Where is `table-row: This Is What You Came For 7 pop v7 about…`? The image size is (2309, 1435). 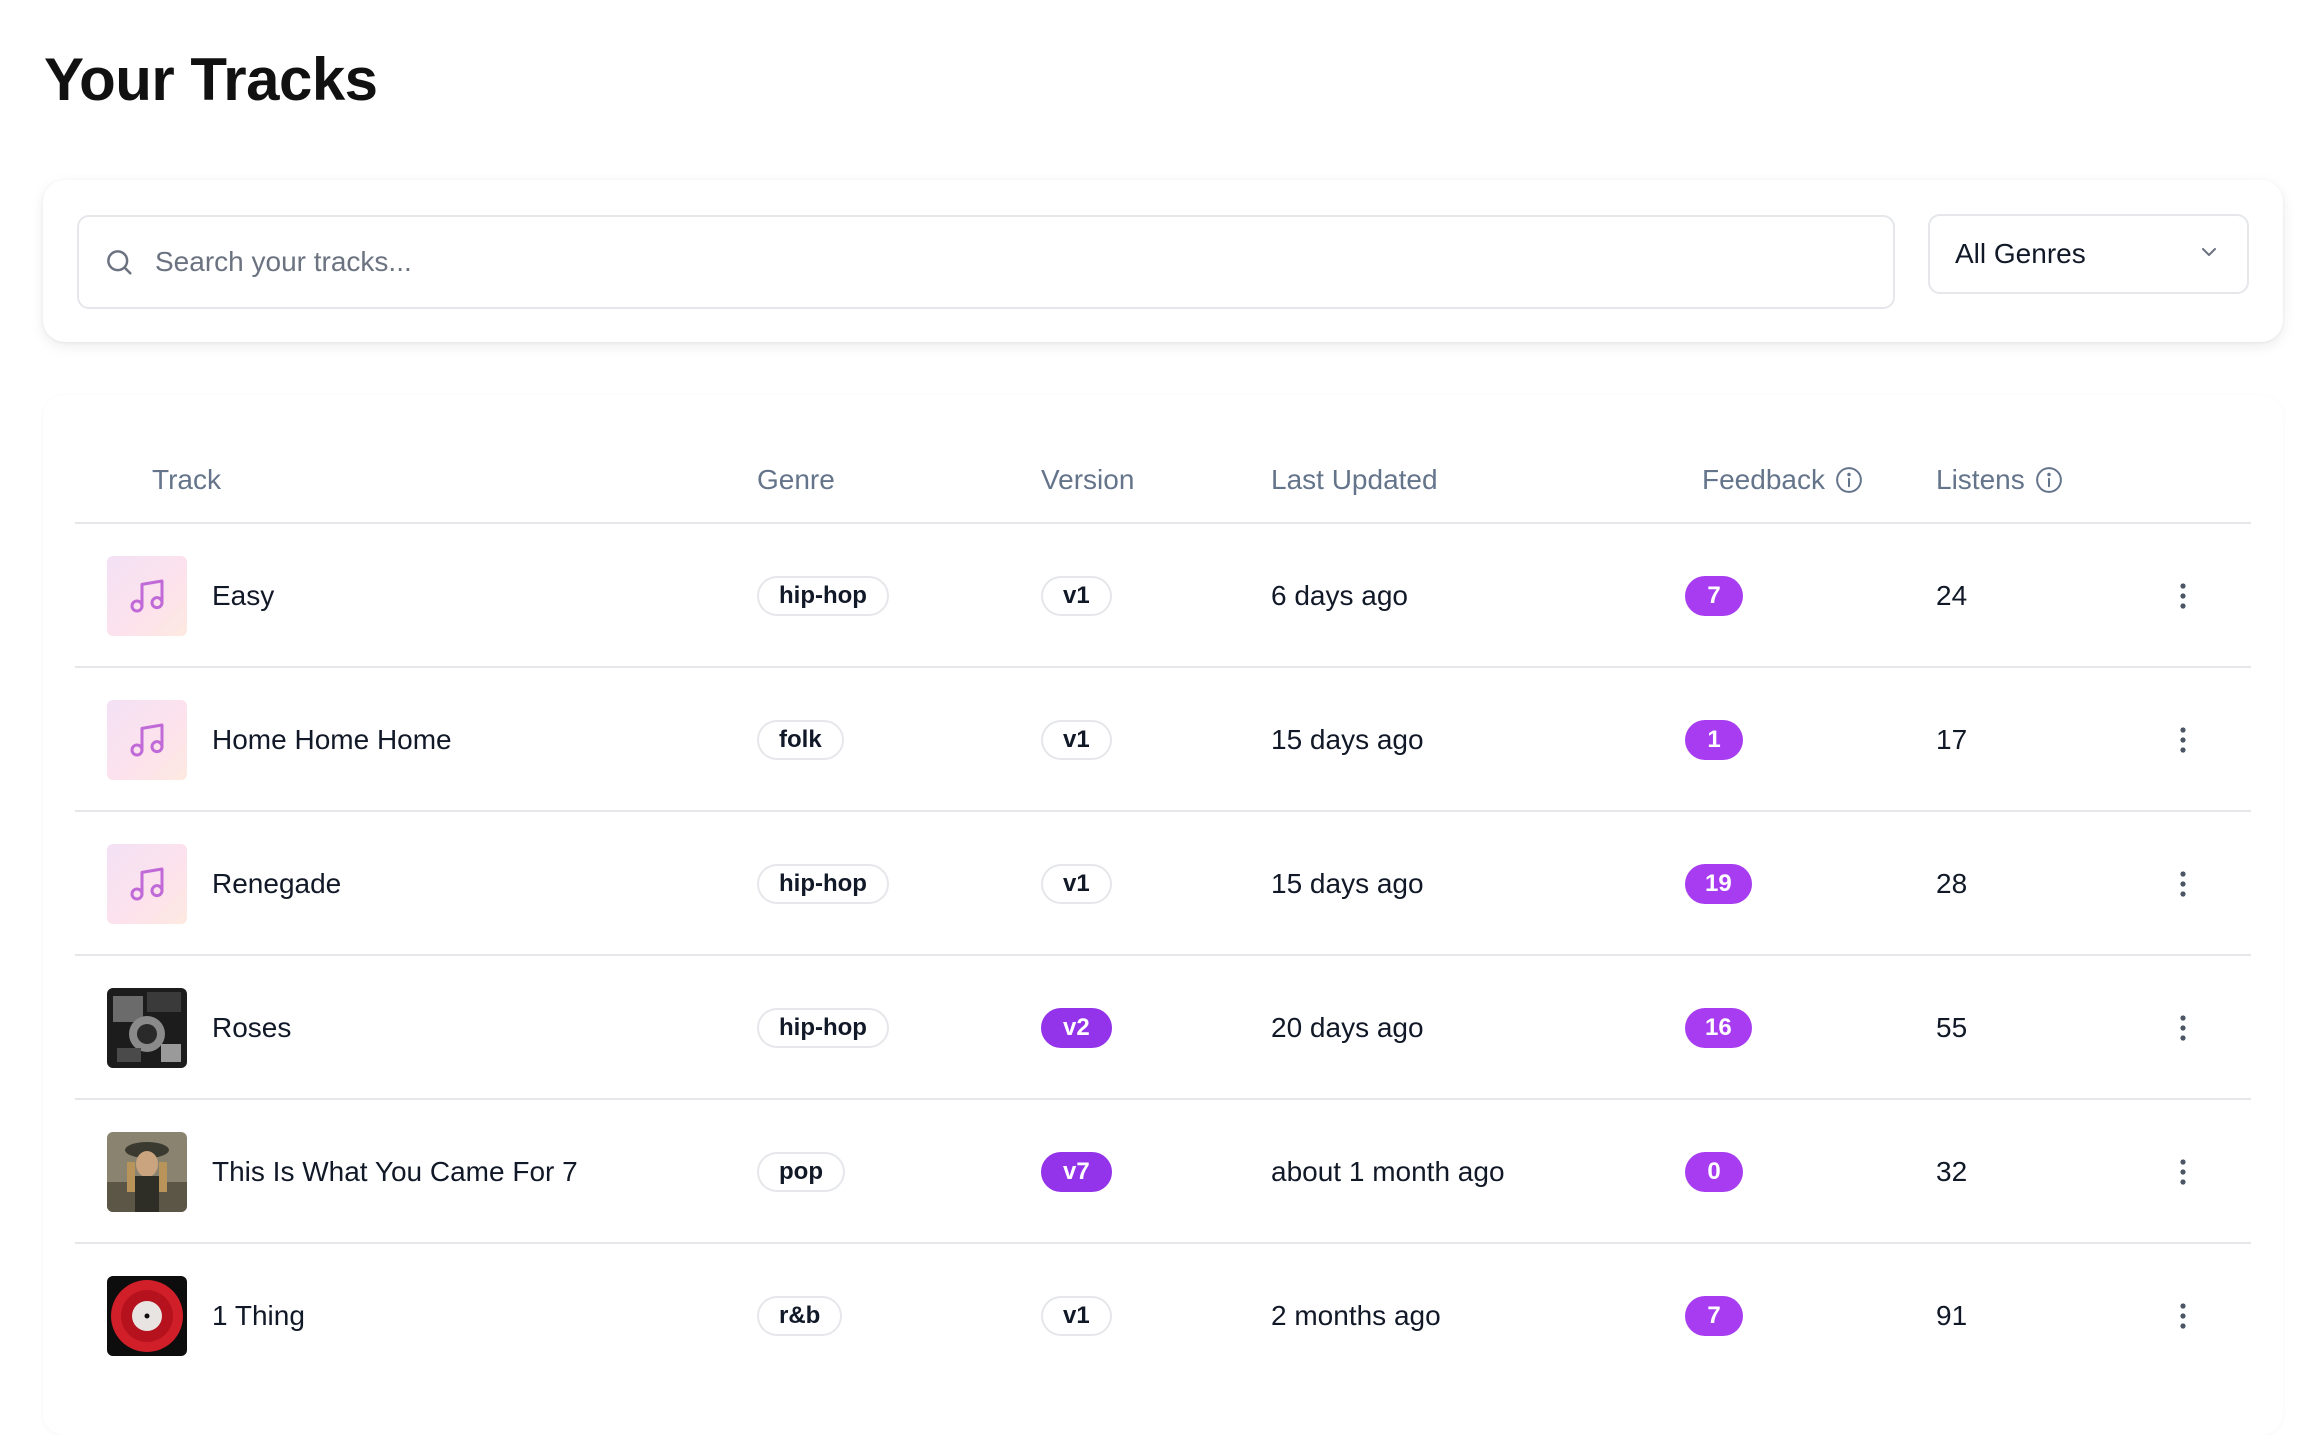
table-row: This Is What You Came For 7 pop v7 about… is located at coordinates (1163, 1172).